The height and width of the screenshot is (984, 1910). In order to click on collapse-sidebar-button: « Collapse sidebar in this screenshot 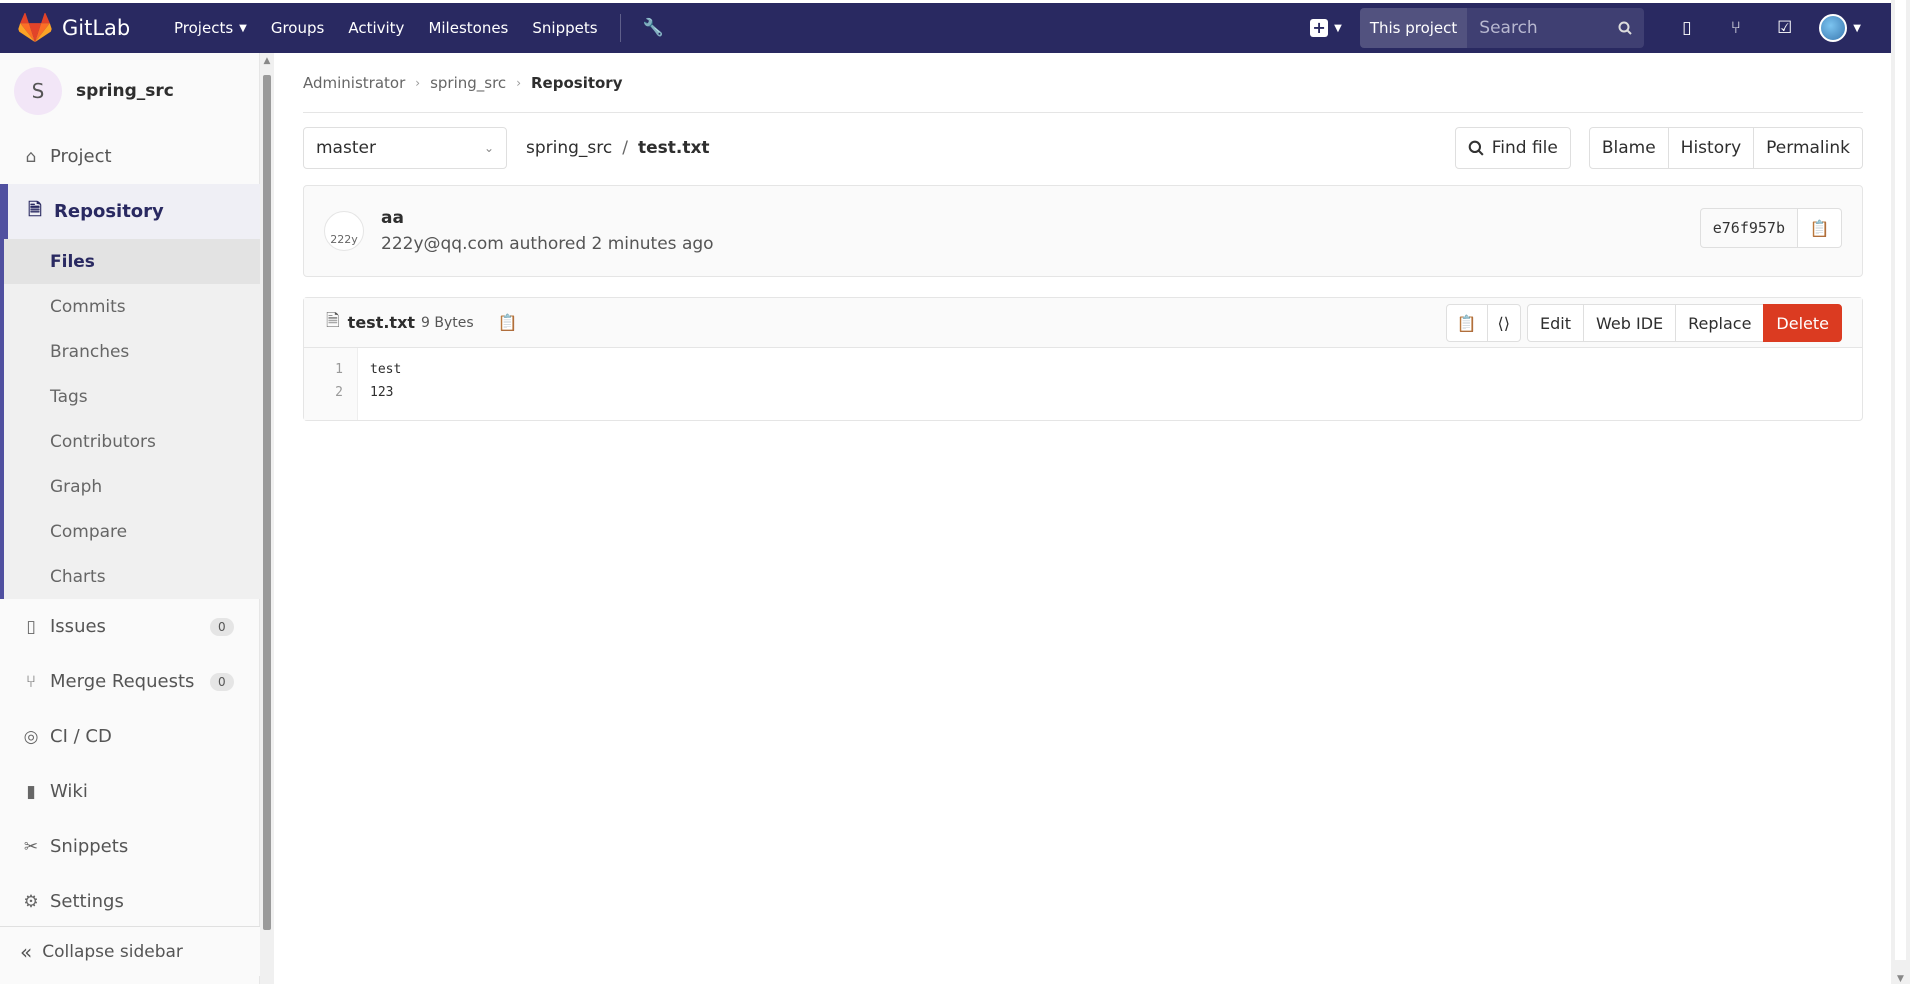, I will do `click(130, 951)`.